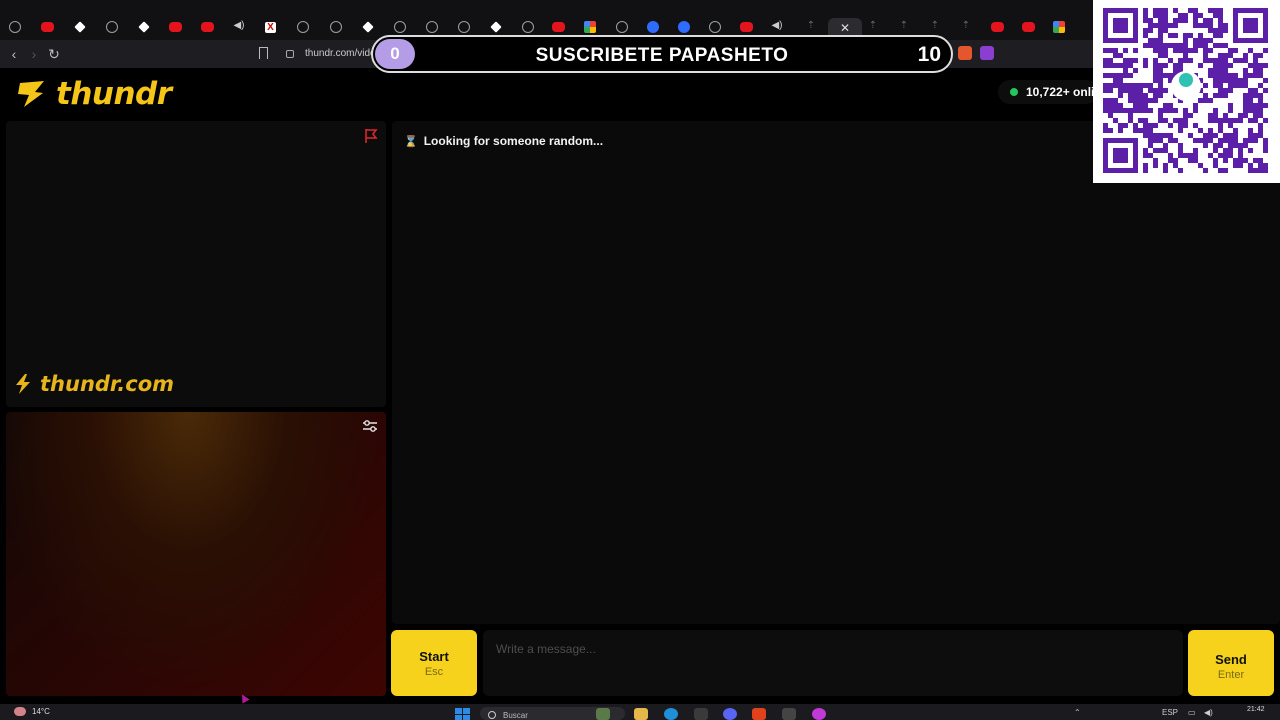  I want to click on browser-tab-strip: ◀) X ◀) ⇡ ✕ ⇡ ⇡ ⇡ ⇡, so click(640, 20).